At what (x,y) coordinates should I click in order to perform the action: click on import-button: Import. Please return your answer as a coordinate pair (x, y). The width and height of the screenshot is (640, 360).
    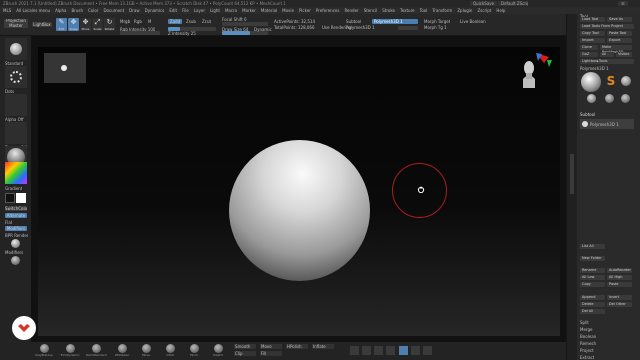
    Looking at the image, I should click on (592, 40).